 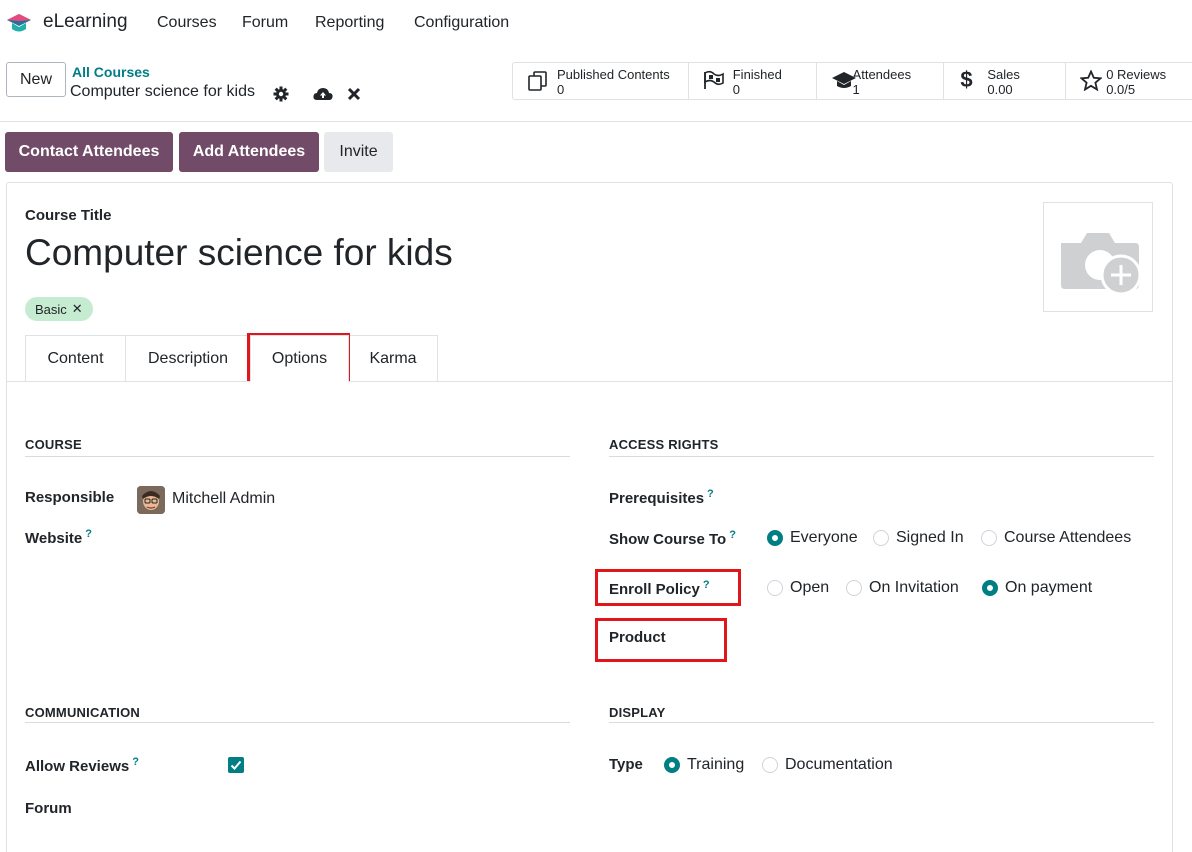 I want to click on stat-published-contents: Published Contents 0, so click(x=601, y=81).